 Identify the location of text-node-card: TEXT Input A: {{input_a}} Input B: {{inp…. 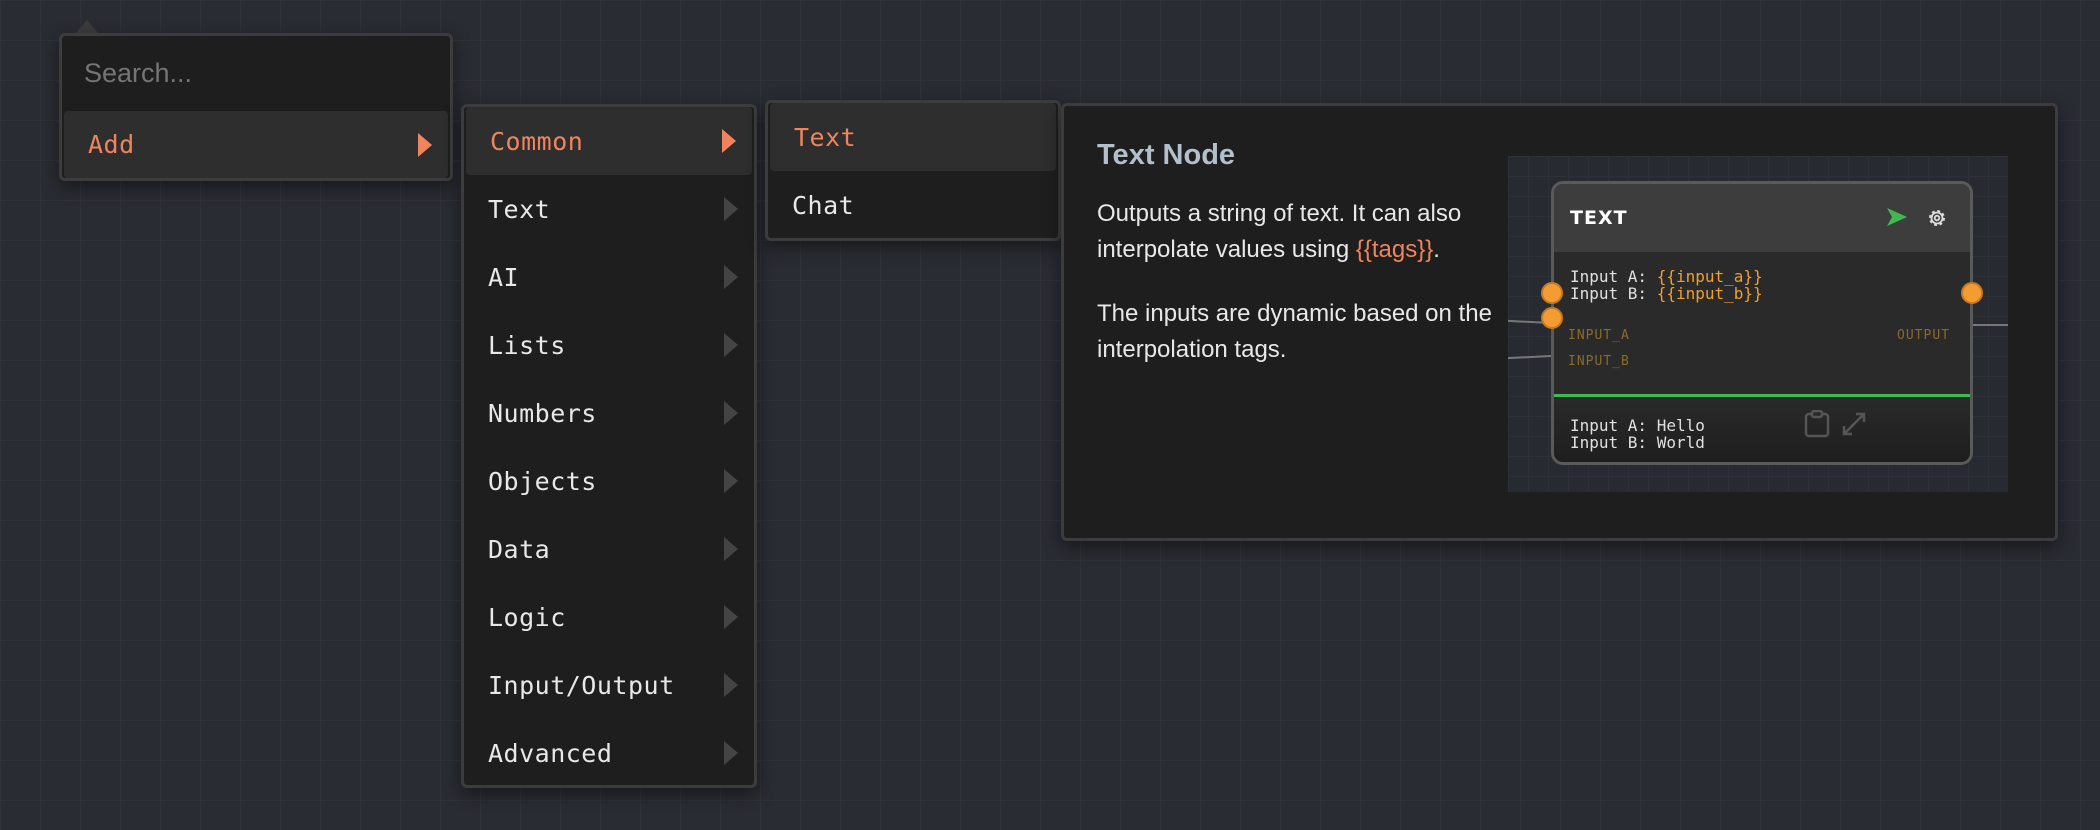
(1762, 323).